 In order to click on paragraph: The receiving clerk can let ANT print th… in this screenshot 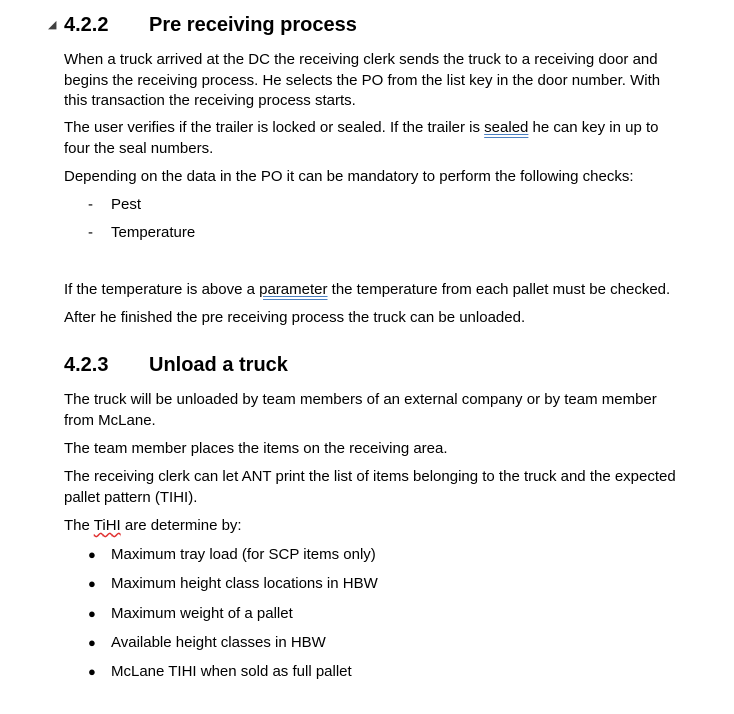, I will do `click(374, 487)`.